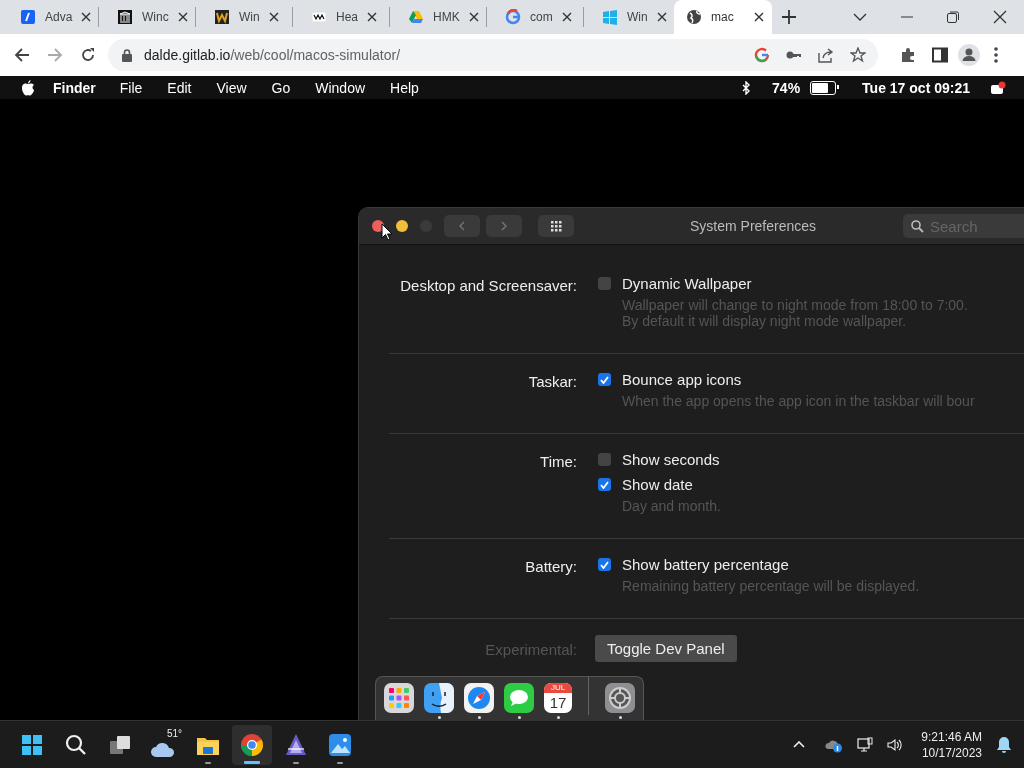 The image size is (1024, 768). Describe the element at coordinates (558, 462) in the screenshot. I see `setting-label: Time:` at that location.